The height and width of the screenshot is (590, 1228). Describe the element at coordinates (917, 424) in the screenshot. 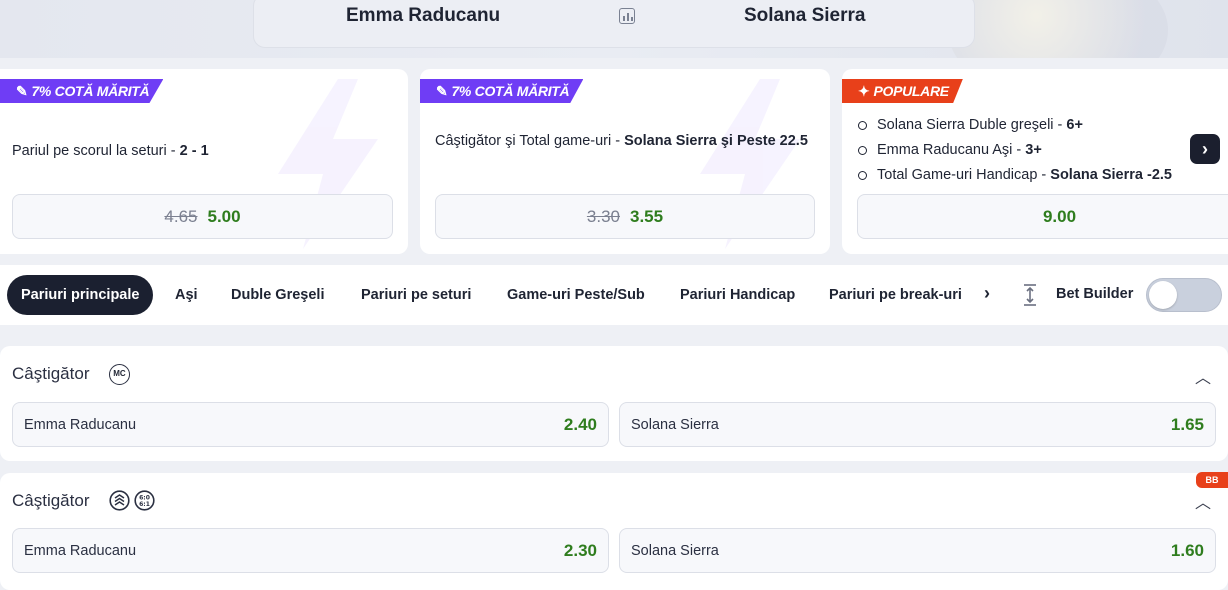

I see `outcome-button: Solana Sierra 1.65` at that location.